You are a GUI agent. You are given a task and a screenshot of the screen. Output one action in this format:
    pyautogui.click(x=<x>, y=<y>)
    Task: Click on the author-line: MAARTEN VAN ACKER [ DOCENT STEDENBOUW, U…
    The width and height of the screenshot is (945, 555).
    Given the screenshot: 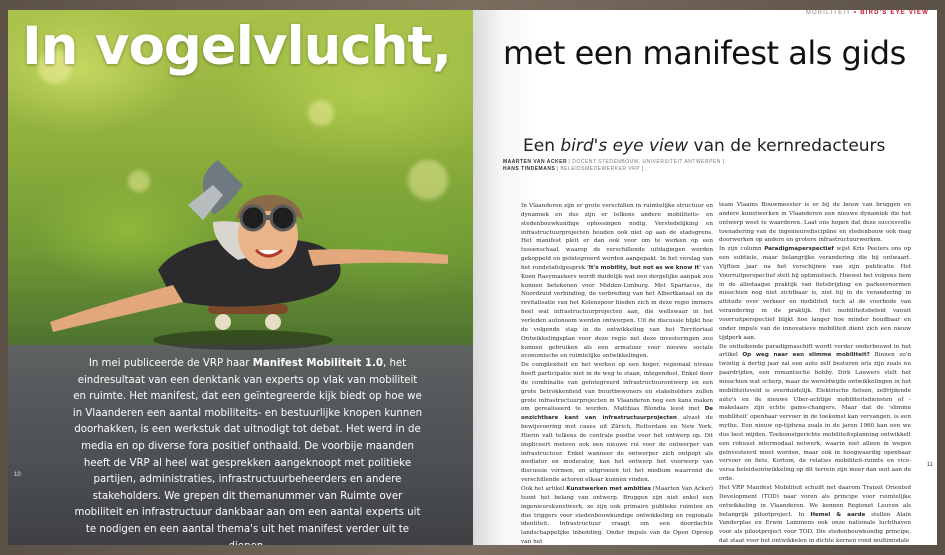 What is the action you would take?
    pyautogui.click(x=614, y=162)
    